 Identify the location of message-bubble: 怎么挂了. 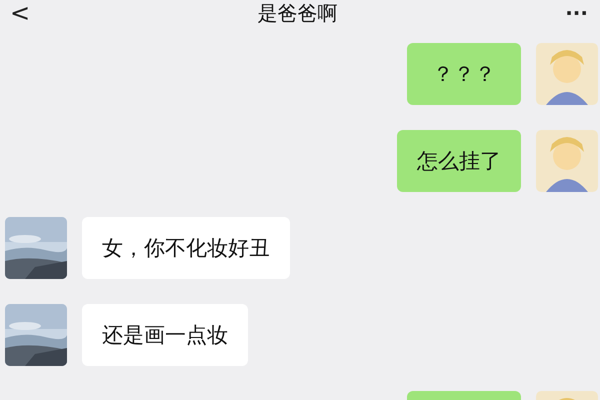
(459, 161).